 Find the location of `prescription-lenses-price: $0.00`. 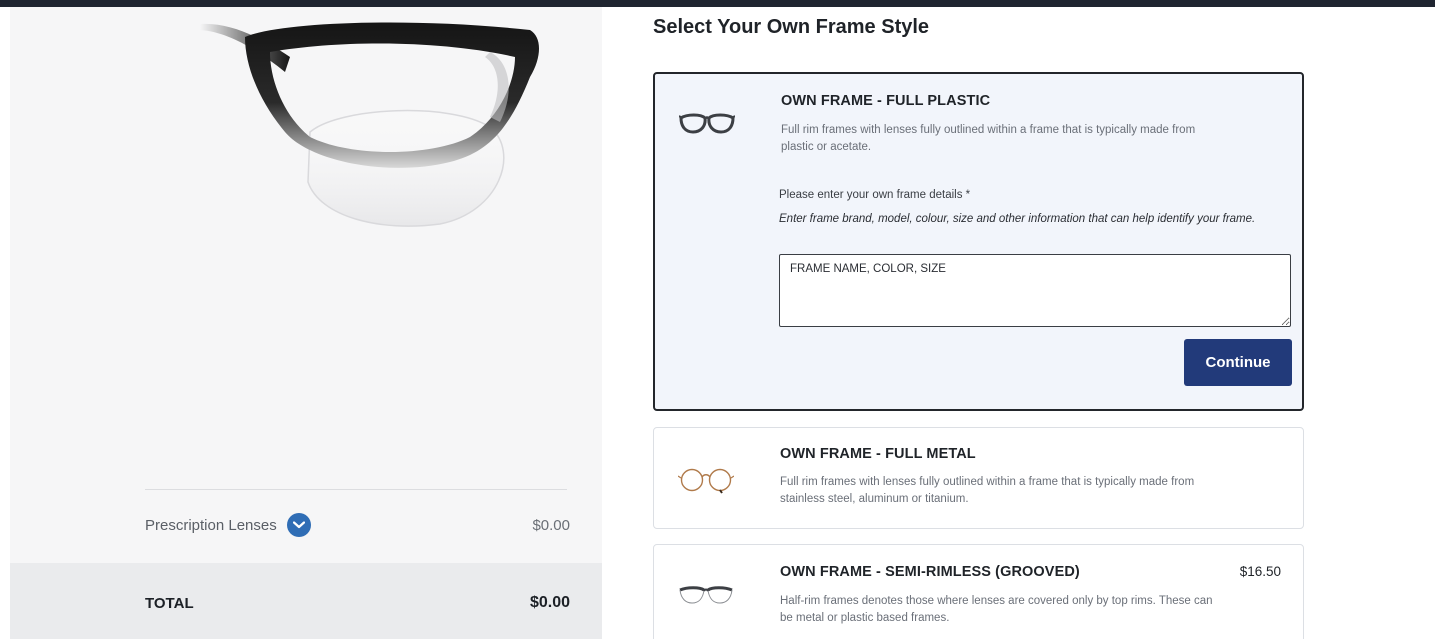

prescription-lenses-price: $0.00 is located at coordinates (551, 525).